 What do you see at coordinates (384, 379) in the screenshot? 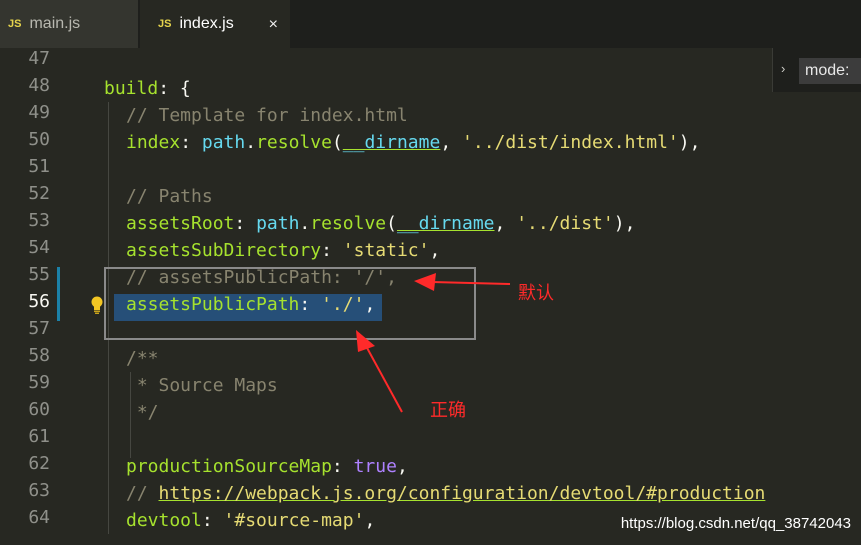
I see `arrow-correct-line` at bounding box center [384, 379].